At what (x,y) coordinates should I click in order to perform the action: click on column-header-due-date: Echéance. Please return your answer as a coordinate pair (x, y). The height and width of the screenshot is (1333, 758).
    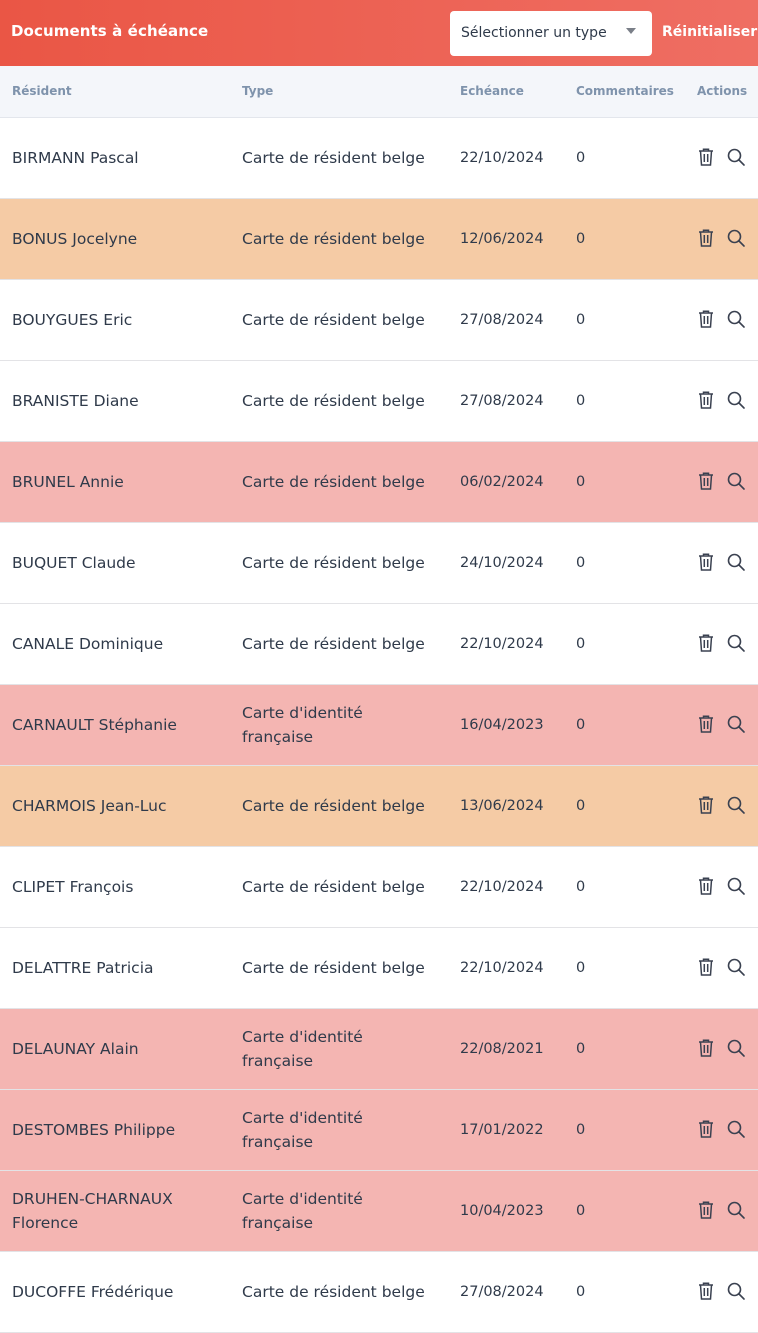
    Looking at the image, I should click on (492, 91).